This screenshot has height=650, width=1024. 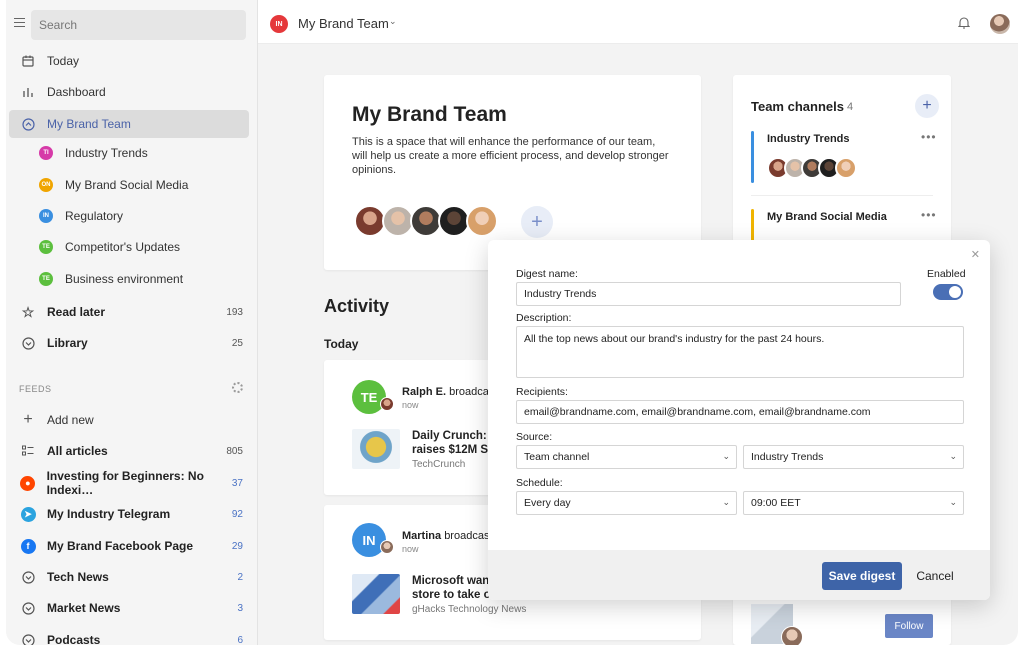 I want to click on sidebar-item-label: Dashboard, so click(x=76, y=92).